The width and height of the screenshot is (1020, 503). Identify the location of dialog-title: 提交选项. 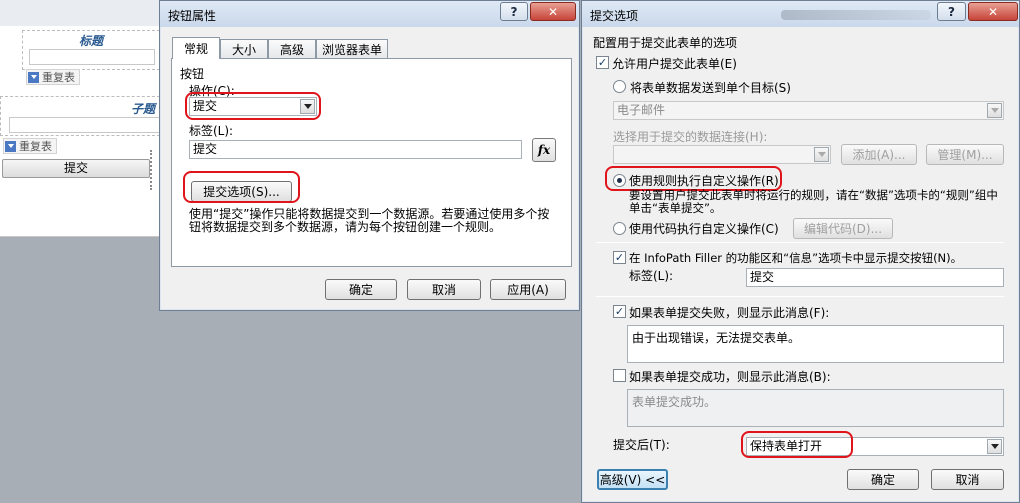
(614, 16).